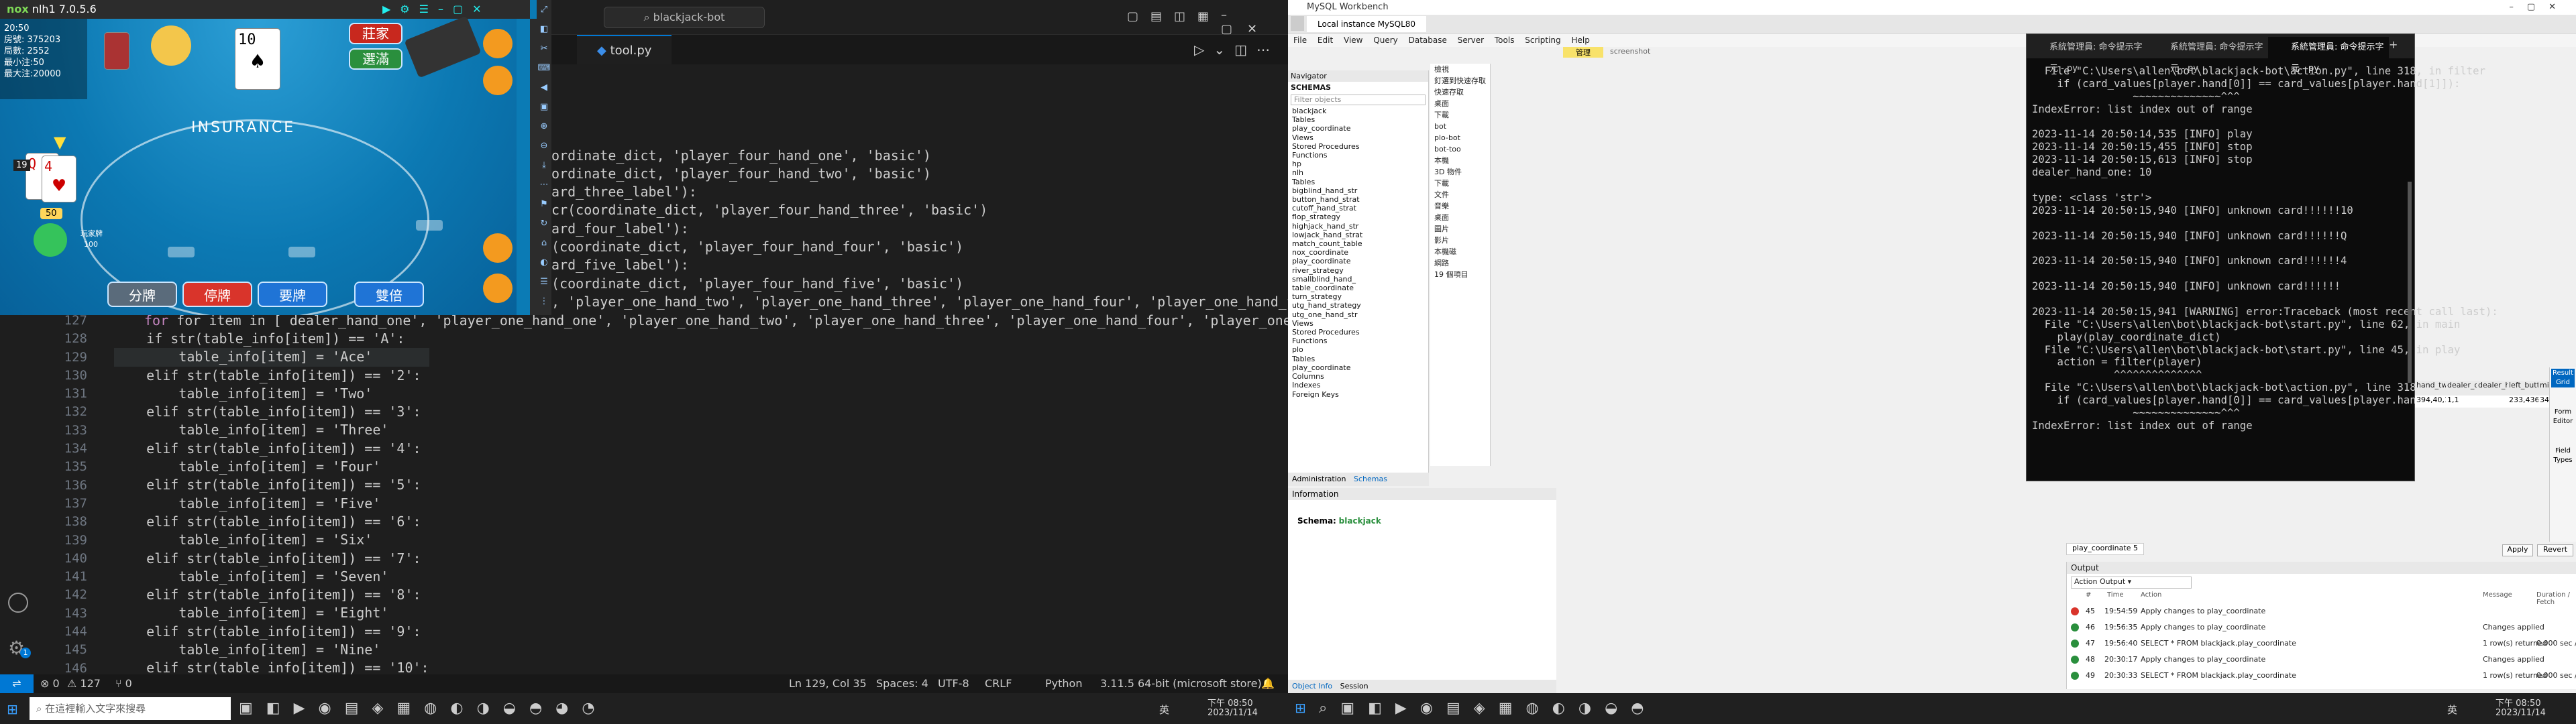 This screenshot has height=724, width=2576. I want to click on code-line: table_info[item] = 'Four', so click(271, 467).